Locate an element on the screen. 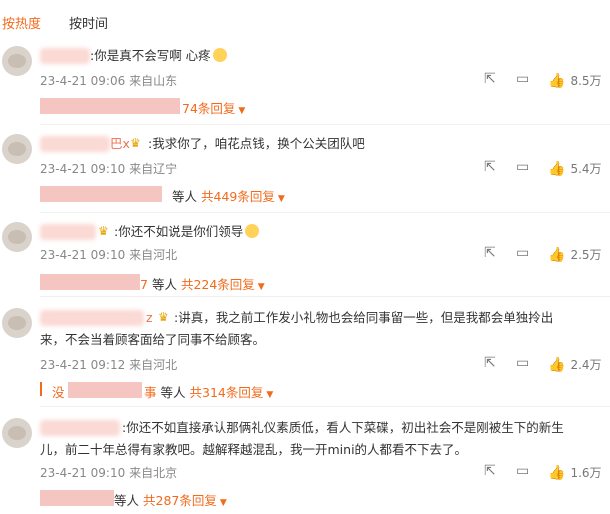 The width and height of the screenshot is (610, 514). reply-count: 共314条回复 is located at coordinates (226, 392).